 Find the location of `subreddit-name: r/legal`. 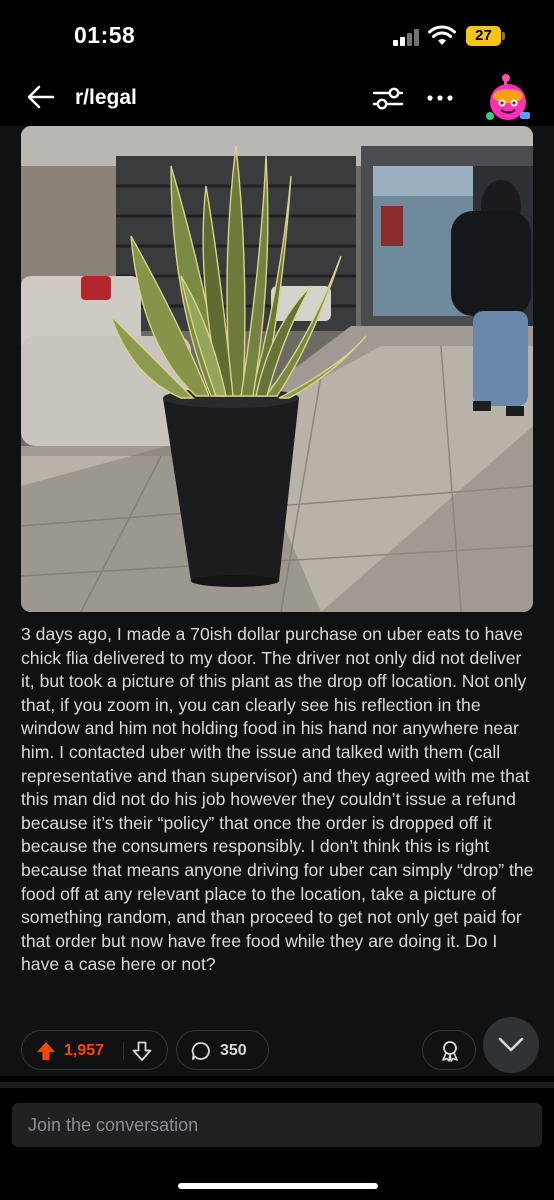

subreddit-name: r/legal is located at coordinates (106, 98).